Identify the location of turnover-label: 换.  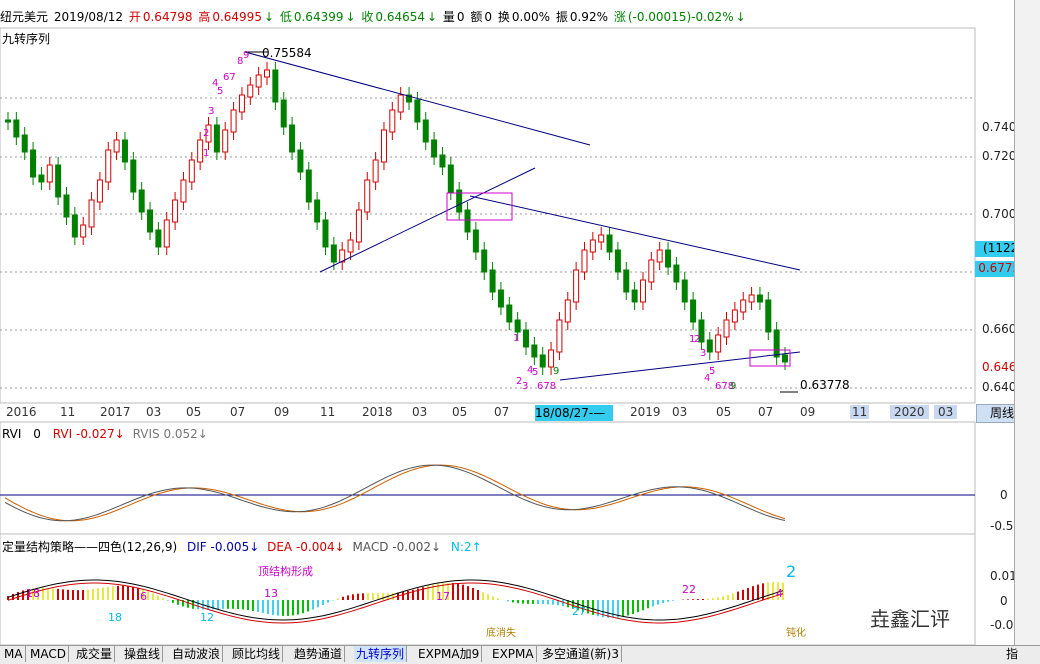
(503, 17).